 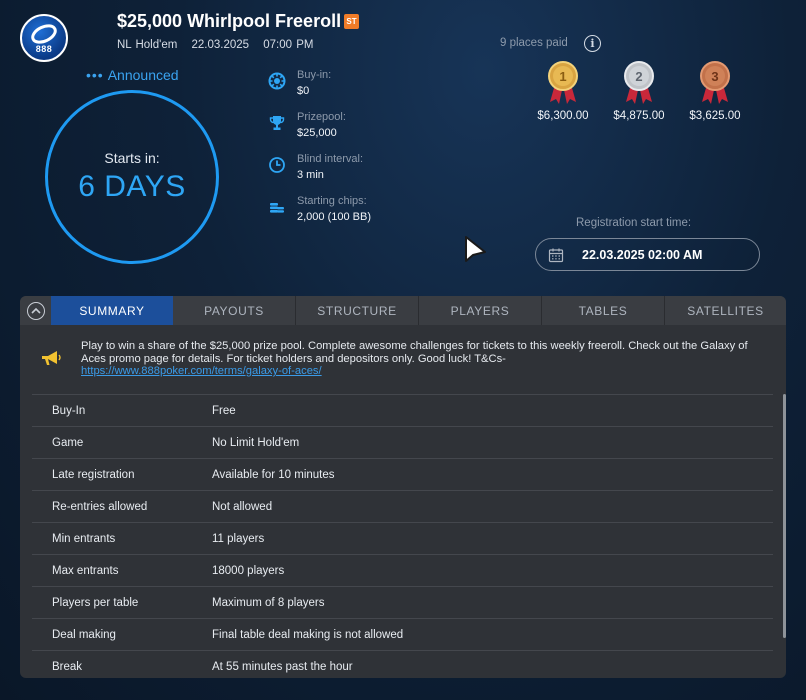 What do you see at coordinates (224, 410) in the screenshot?
I see `row-value: Free` at bounding box center [224, 410].